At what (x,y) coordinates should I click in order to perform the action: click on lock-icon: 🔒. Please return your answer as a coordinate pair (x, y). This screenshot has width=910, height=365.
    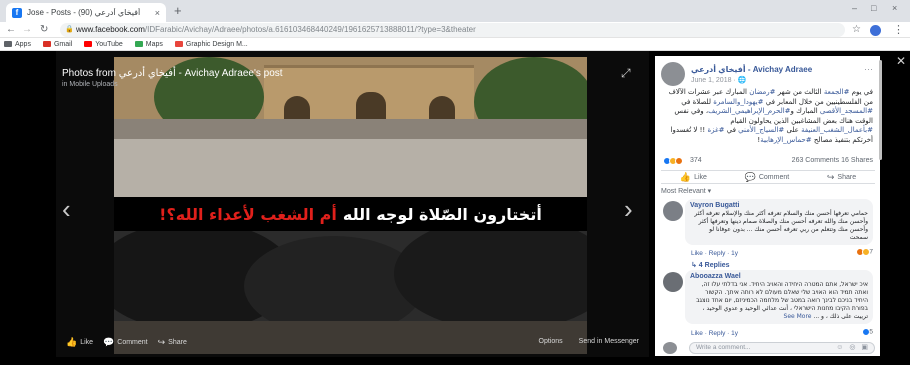
    Looking at the image, I should click on (69, 29).